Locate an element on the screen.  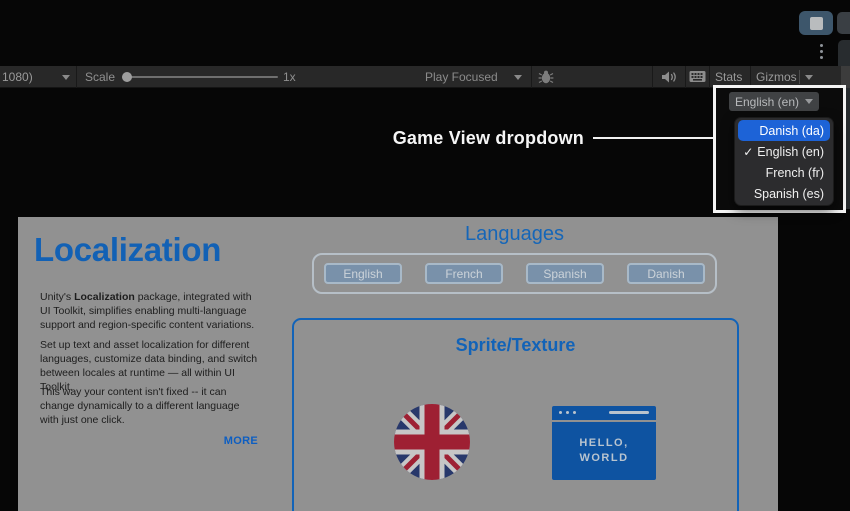
window-edge-button is located at coordinates (843, 23).